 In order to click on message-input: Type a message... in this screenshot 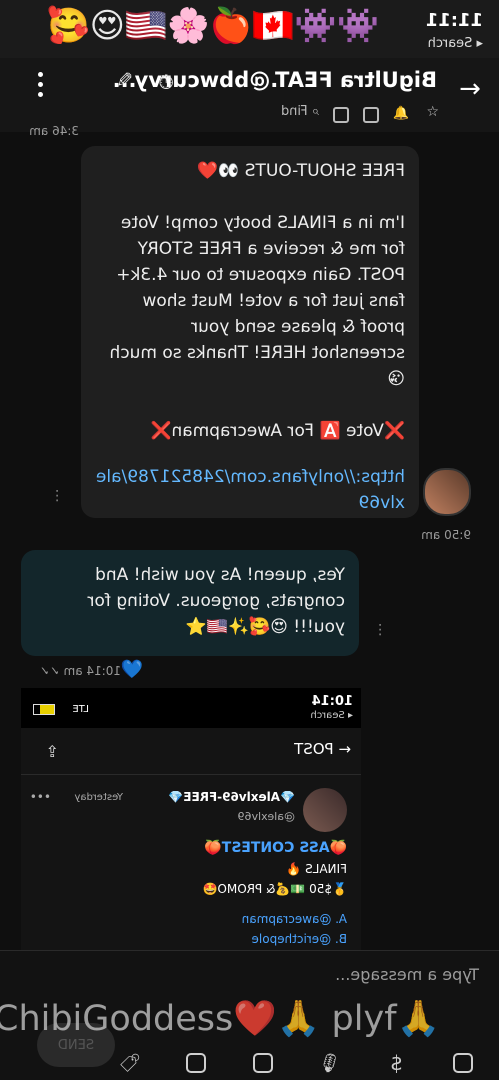, I will do `click(259, 980)`.